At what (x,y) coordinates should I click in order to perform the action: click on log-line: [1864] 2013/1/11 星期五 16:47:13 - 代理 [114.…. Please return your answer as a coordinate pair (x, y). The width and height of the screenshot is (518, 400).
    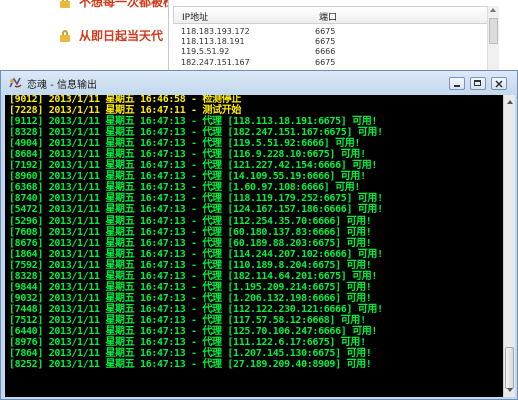
    Looking at the image, I should click on (196, 254).